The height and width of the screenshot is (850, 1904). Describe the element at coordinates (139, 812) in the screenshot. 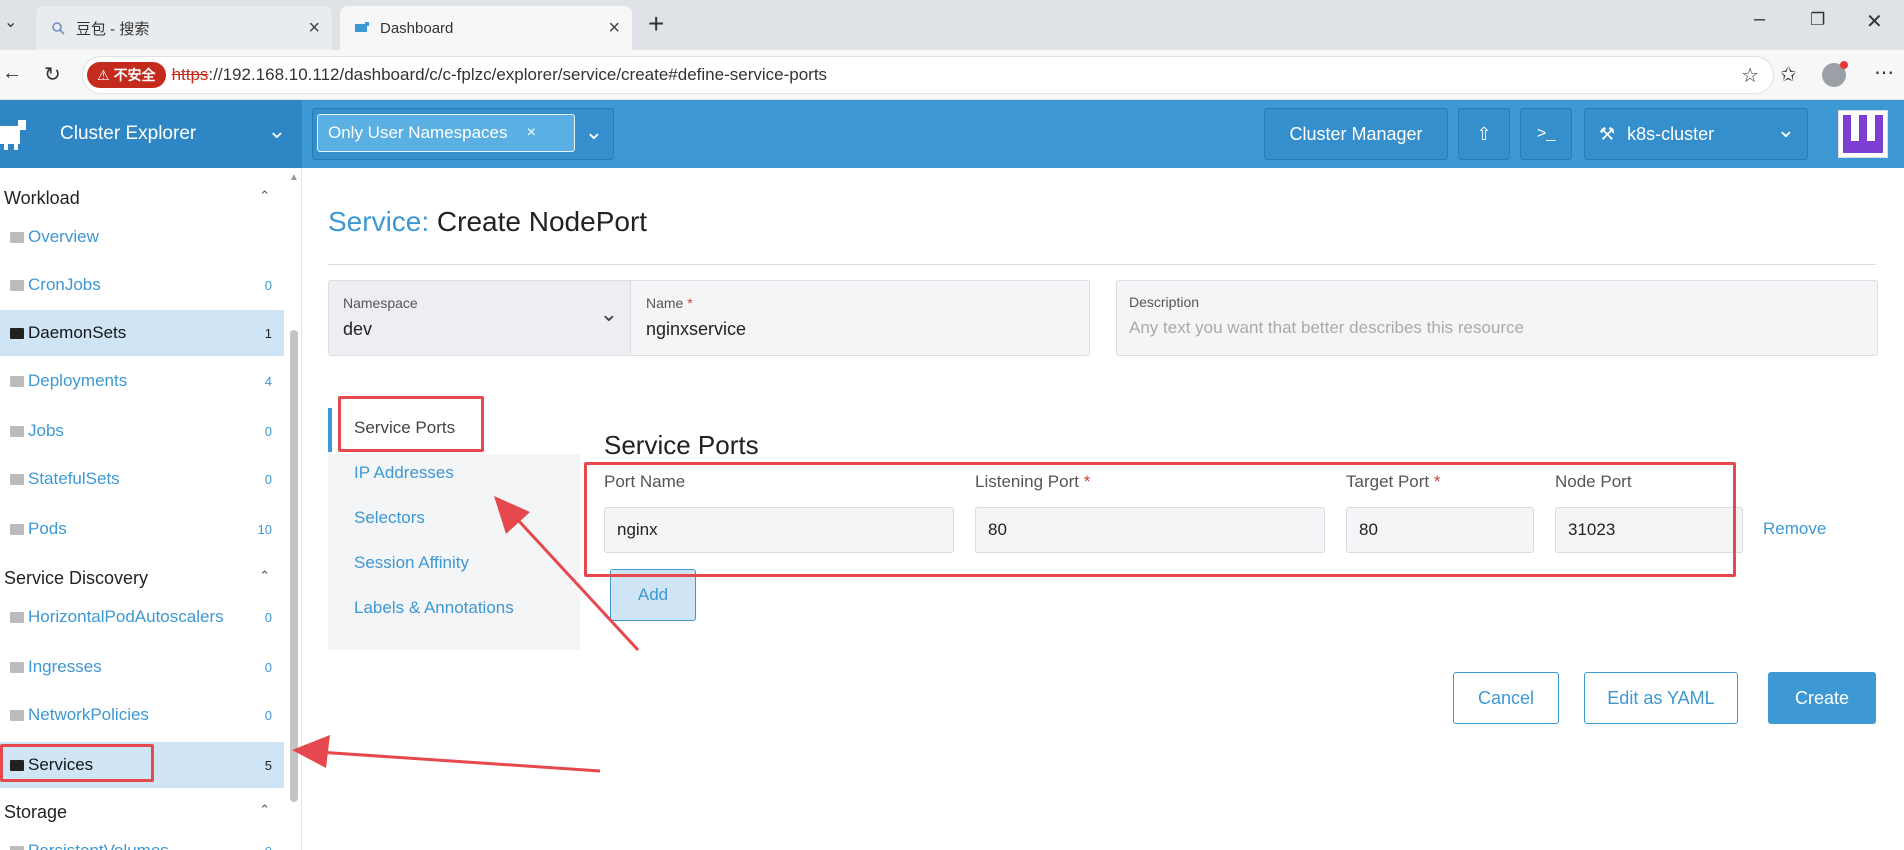

I see `sidebar-group-storage: Storage ⌃` at that location.